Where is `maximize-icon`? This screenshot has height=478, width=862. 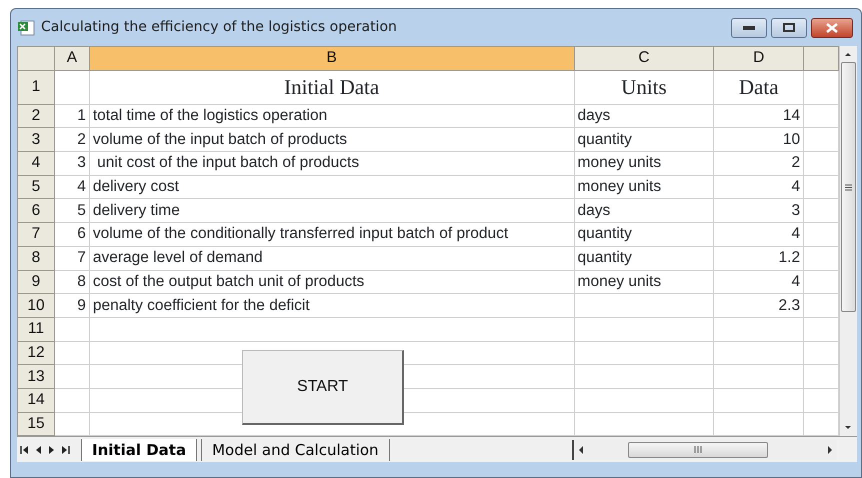 maximize-icon is located at coordinates (789, 27).